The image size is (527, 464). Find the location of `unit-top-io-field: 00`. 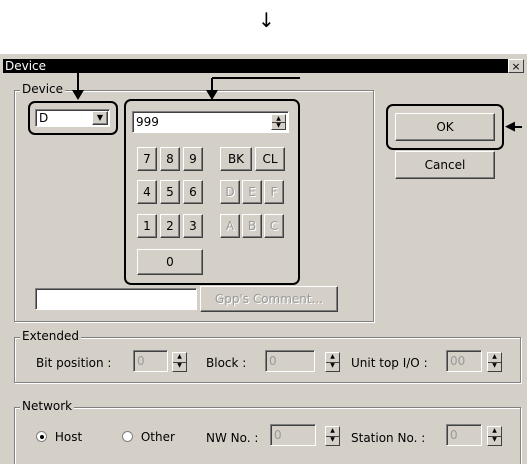

unit-top-io-field: 00 is located at coordinates (464, 361).